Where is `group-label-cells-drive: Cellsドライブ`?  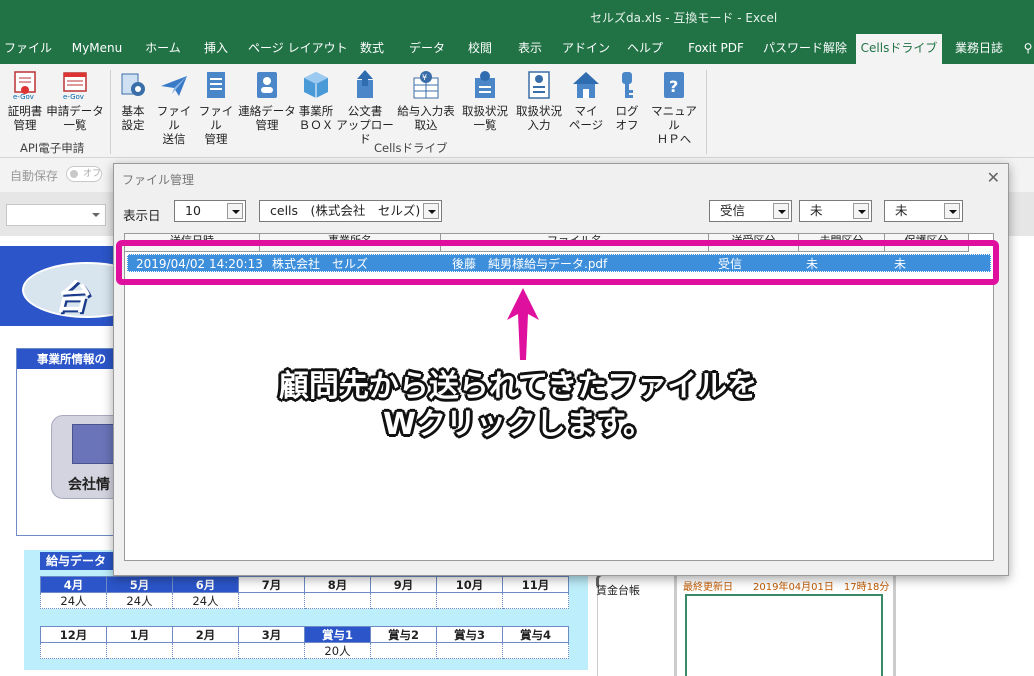
group-label-cells-drive: Cellsドライブ is located at coordinates (411, 148).